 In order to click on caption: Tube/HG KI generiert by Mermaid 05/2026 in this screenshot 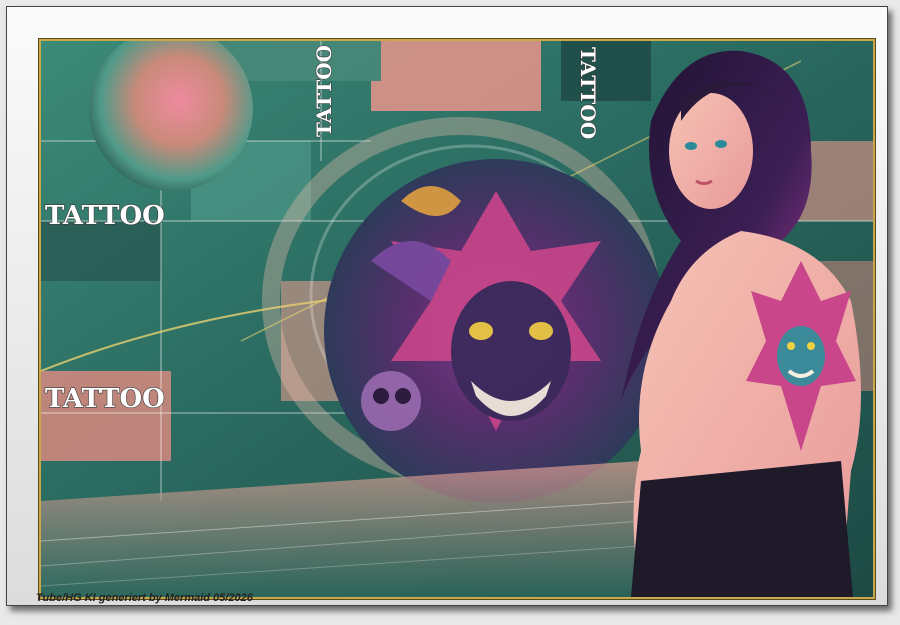, I will do `click(144, 598)`.